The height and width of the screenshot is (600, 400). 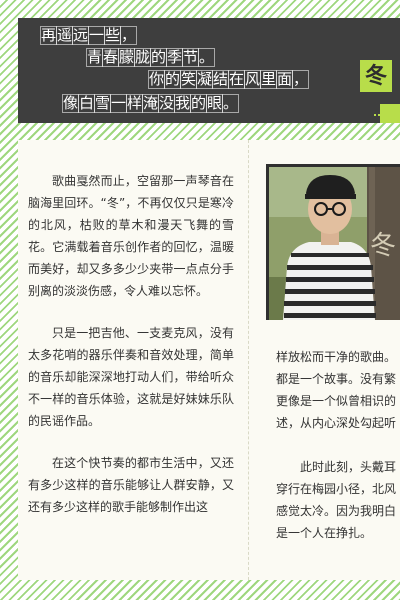 I want to click on text-line: 此时此刻，头戴耳, so click(x=348, y=467).